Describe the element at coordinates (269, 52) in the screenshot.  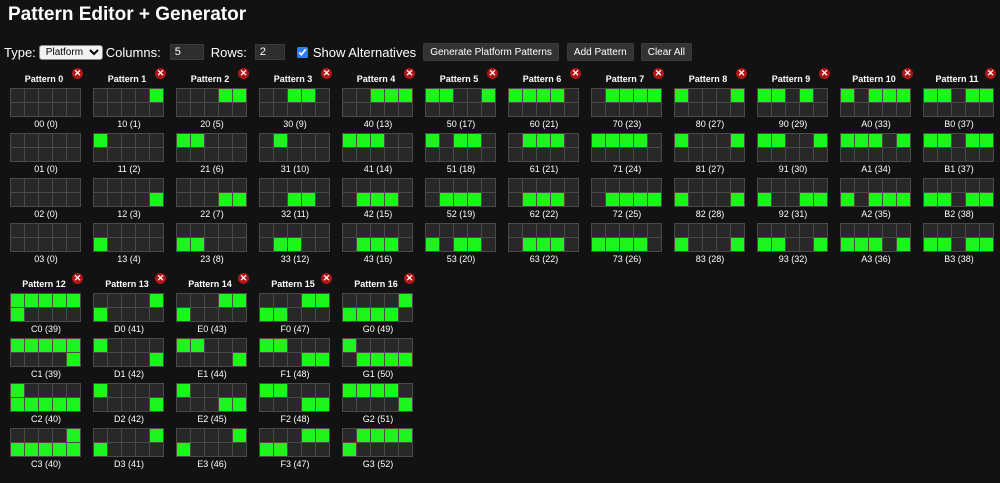
I see `rows-input` at that location.